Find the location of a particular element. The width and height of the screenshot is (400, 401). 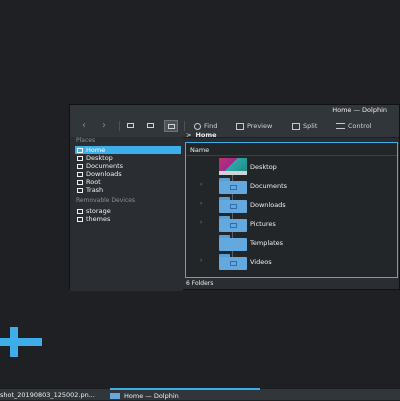

hamburger-menu-icon is located at coordinates (340, 126).